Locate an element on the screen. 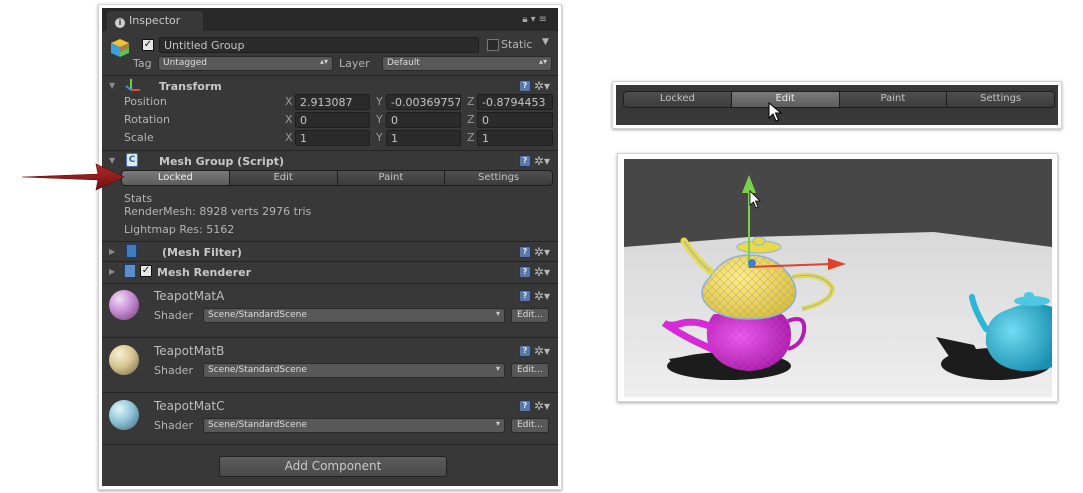 This screenshot has width=1083, height=493. rotation-label: Rotation is located at coordinates (147, 119).